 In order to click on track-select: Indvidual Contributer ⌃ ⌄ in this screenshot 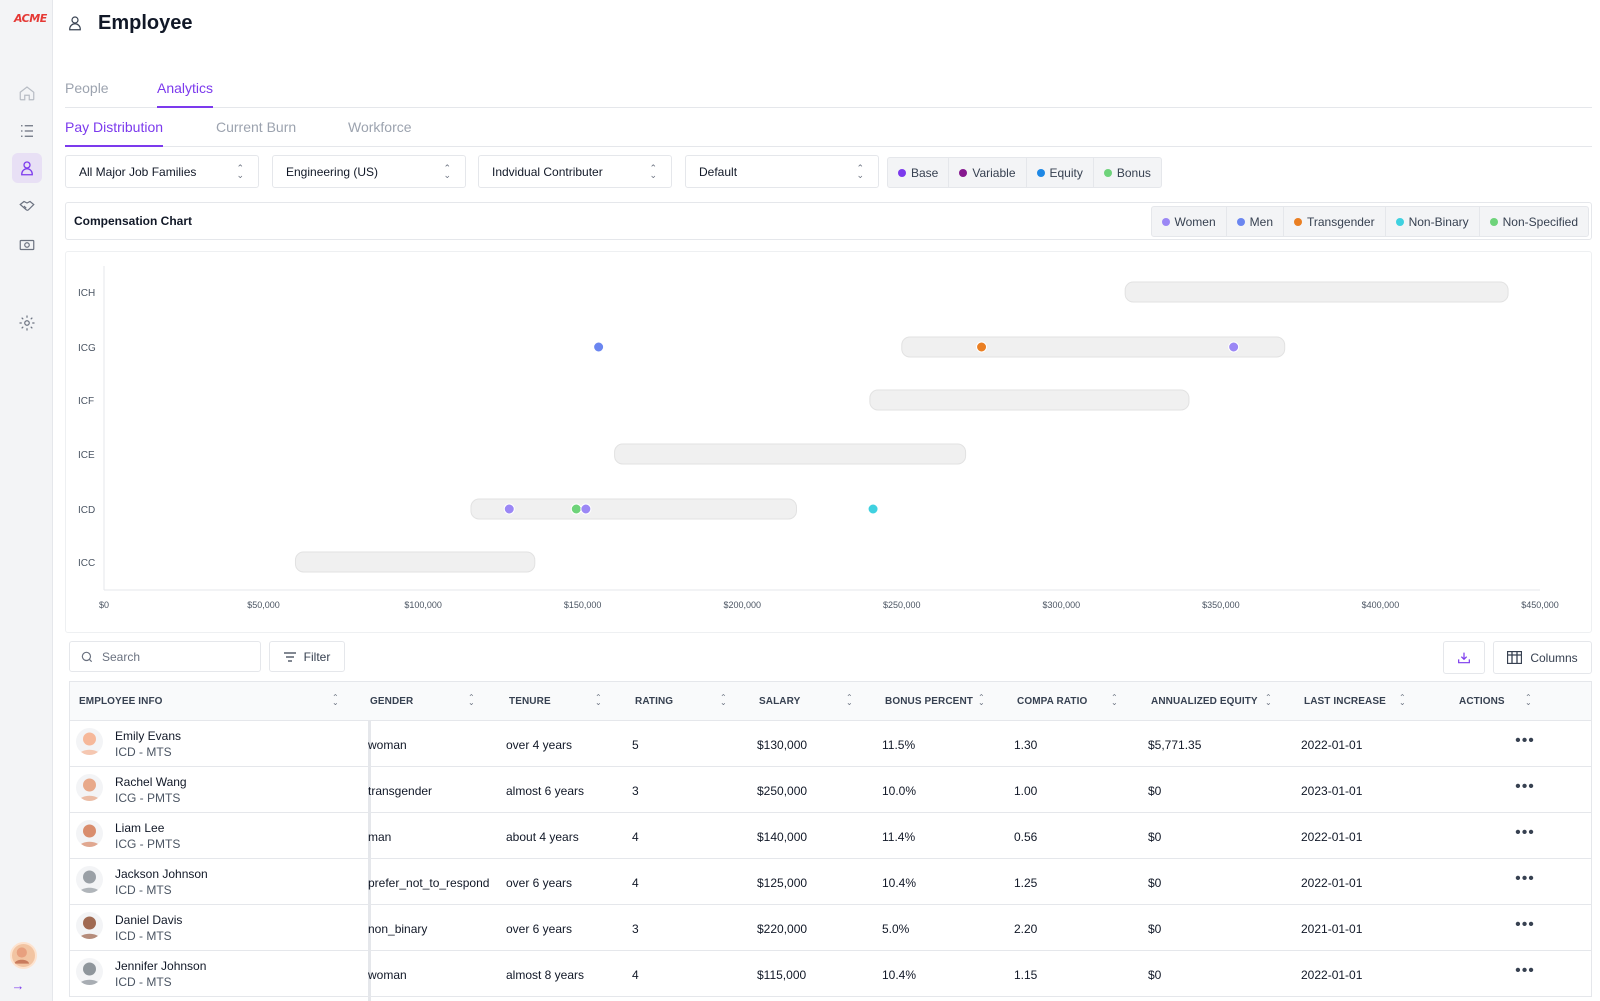, I will do `click(575, 171)`.